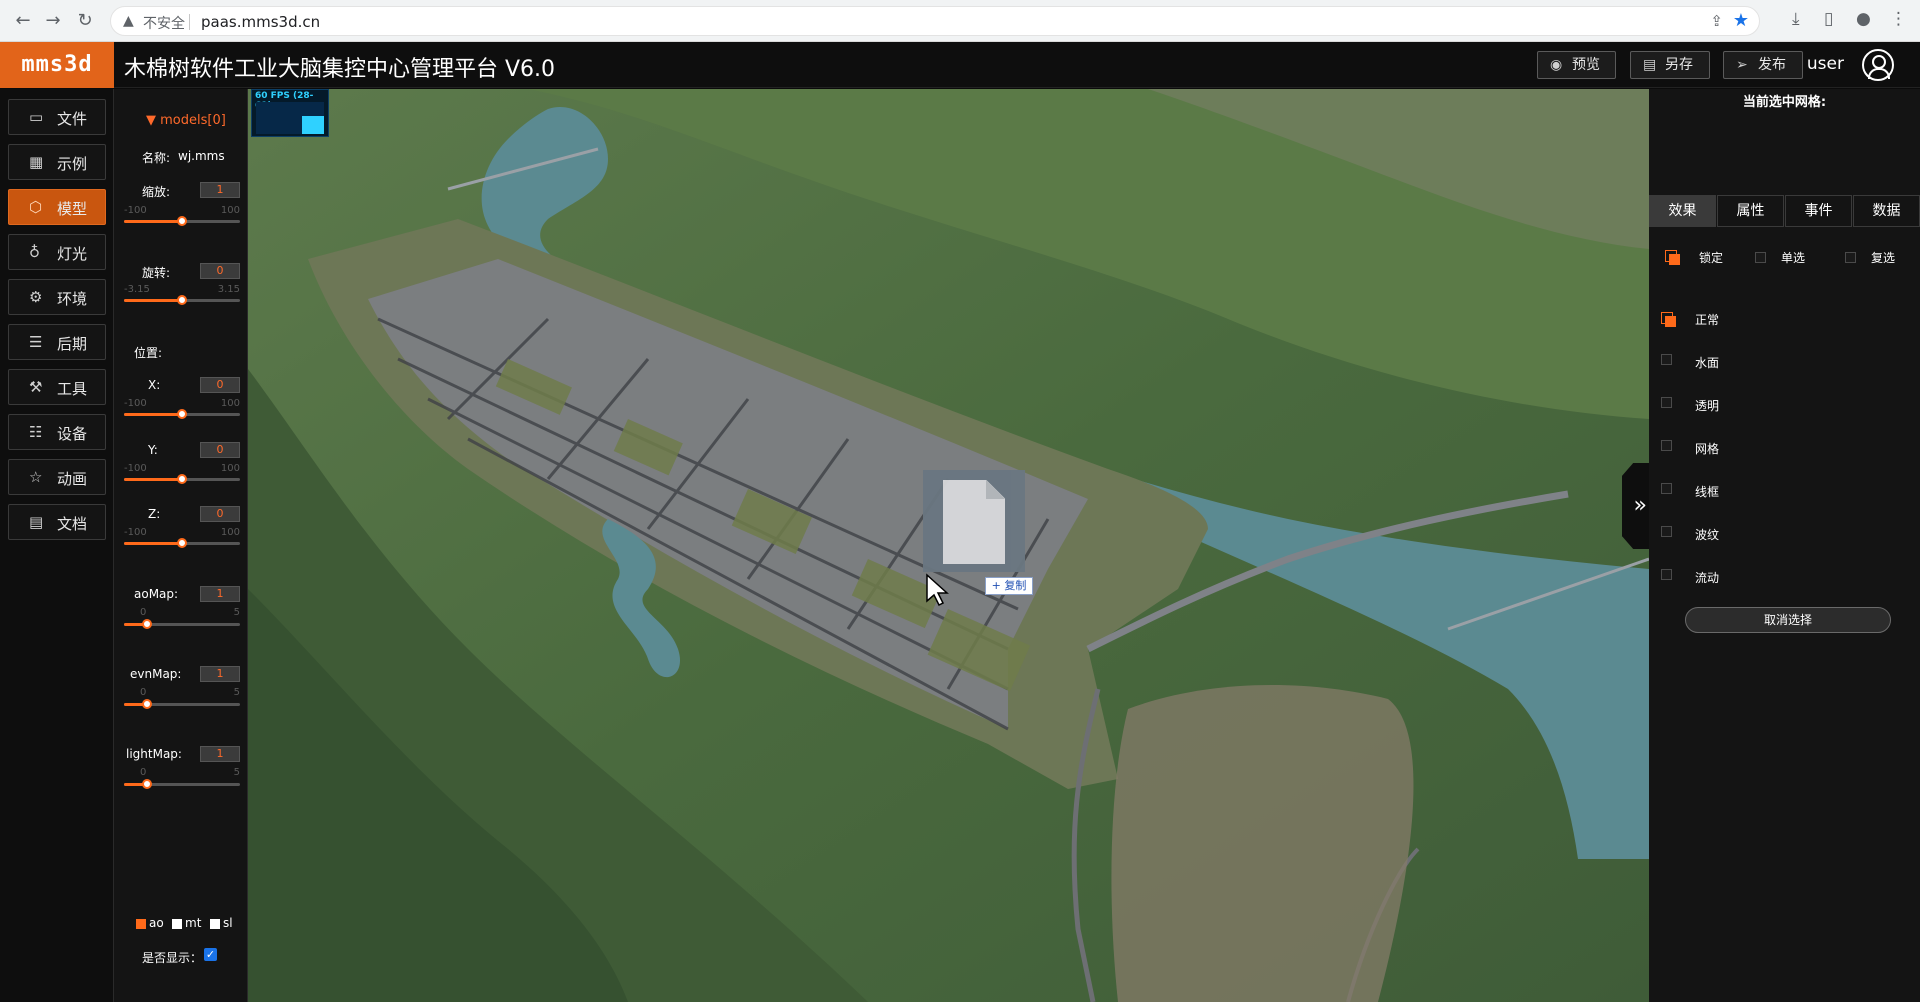  What do you see at coordinates (210, 954) in the screenshot?
I see `visible-checkbox: ✓` at bounding box center [210, 954].